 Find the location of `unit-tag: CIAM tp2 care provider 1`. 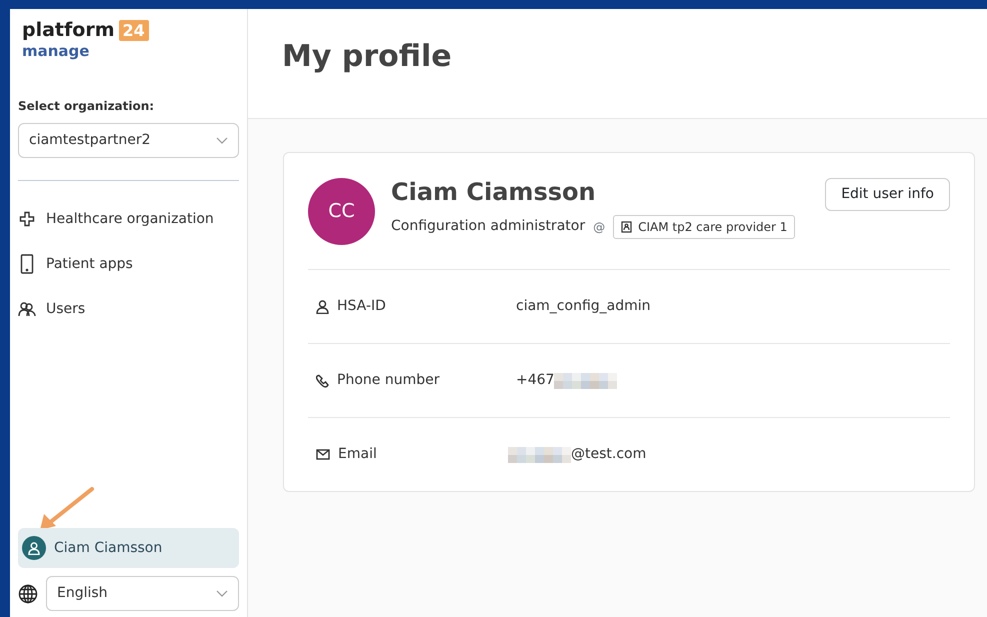

unit-tag: CIAM tp2 care provider 1 is located at coordinates (704, 226).